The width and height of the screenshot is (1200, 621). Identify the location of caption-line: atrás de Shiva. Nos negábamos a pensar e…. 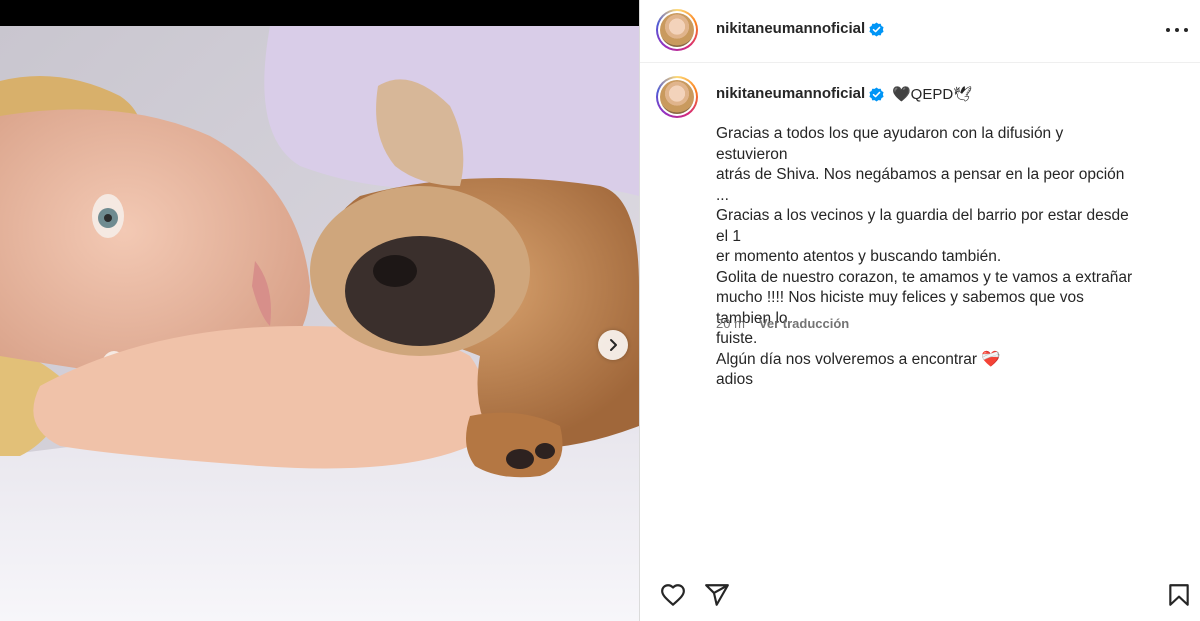
(920, 185).